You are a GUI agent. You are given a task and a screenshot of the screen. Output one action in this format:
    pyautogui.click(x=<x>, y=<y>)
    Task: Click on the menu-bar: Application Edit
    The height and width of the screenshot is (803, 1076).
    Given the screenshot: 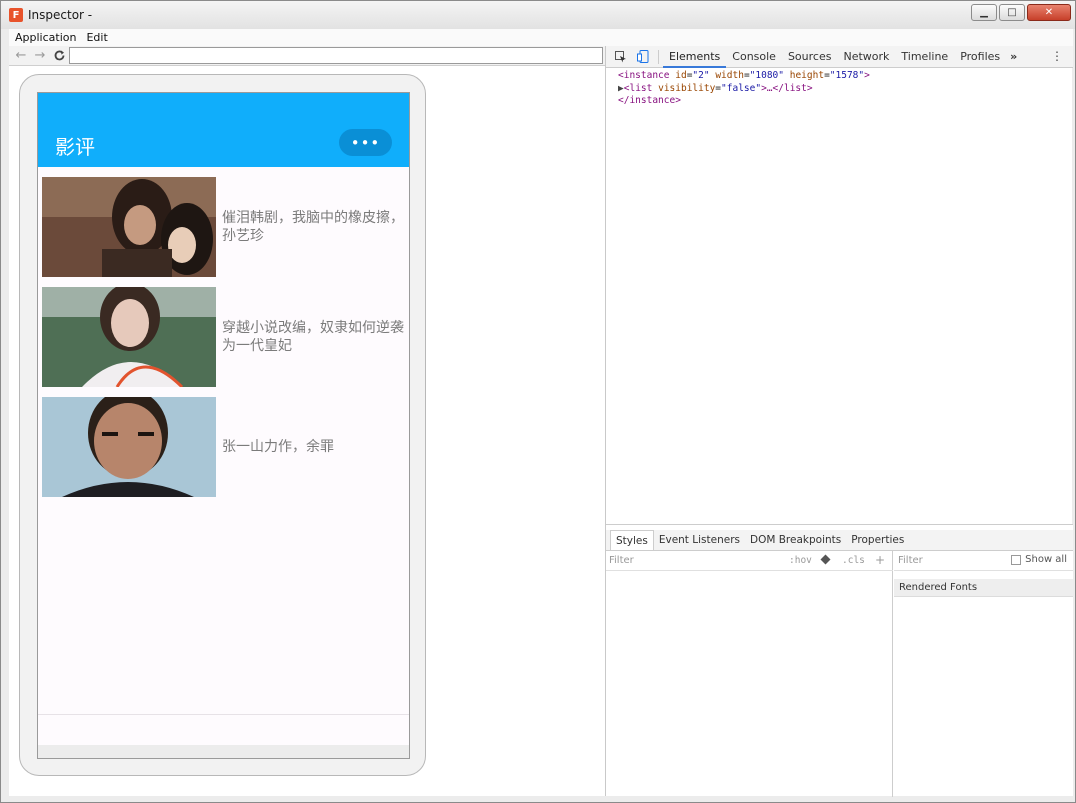 What is the action you would take?
    pyautogui.click(x=541, y=37)
    